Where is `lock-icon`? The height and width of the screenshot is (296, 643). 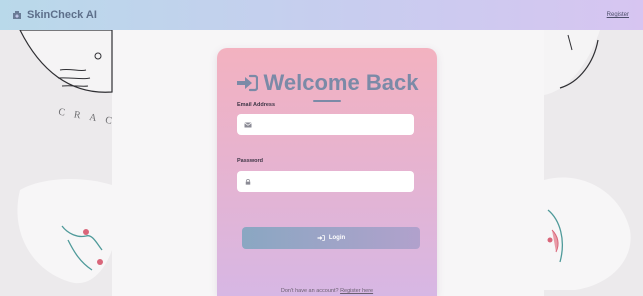
lock-icon is located at coordinates (248, 181).